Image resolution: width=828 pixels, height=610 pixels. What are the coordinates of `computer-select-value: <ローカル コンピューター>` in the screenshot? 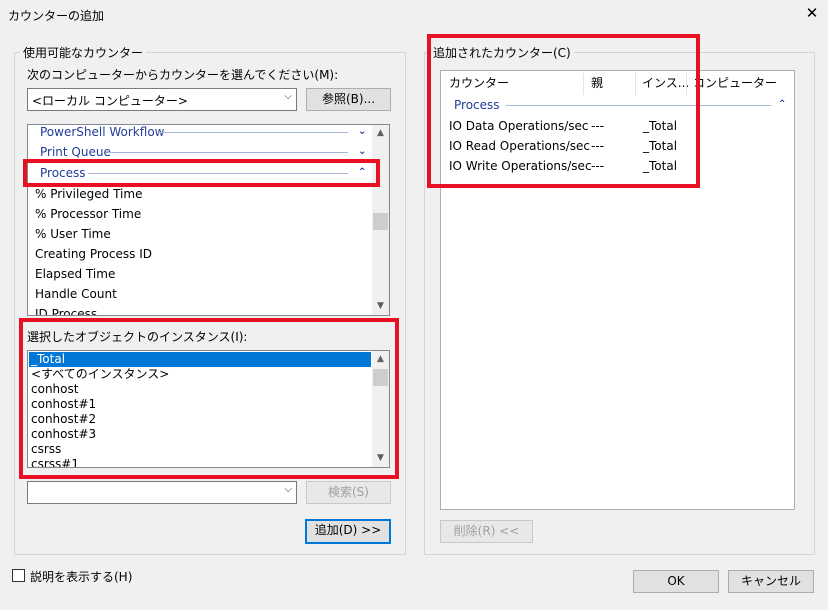 It's located at (110, 101).